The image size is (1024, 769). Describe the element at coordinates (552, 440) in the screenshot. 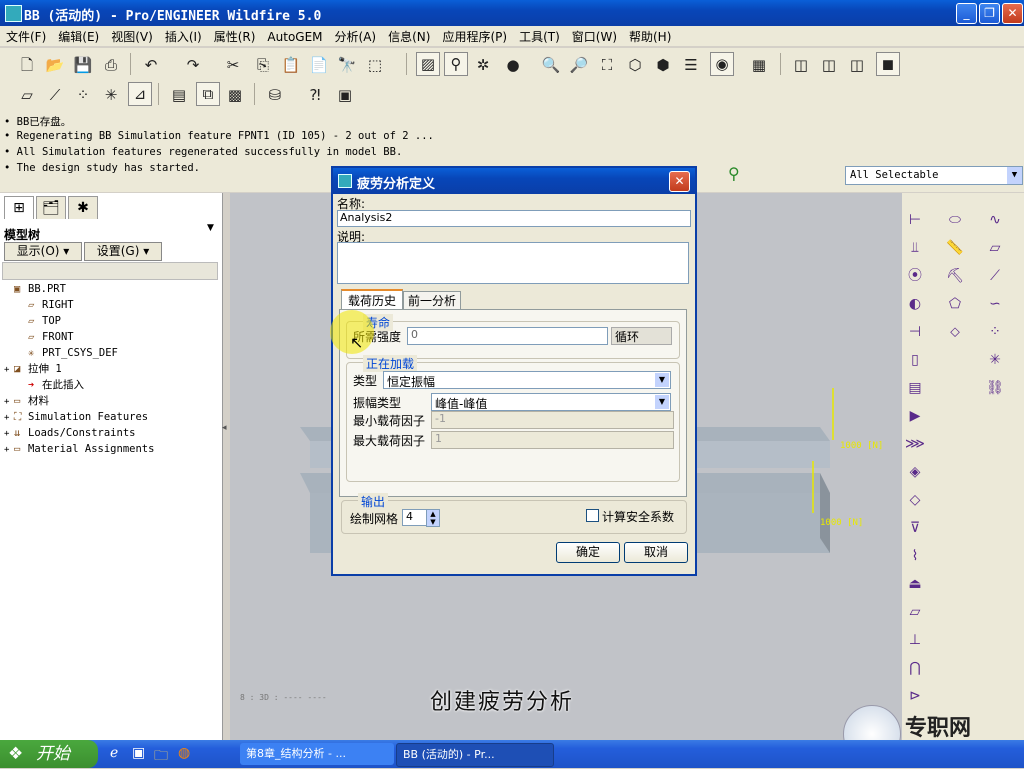

I see `max-load-factor-field: 1` at that location.